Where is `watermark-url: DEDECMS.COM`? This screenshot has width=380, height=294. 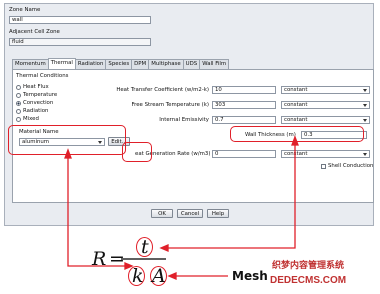 watermark-url: DEDECMS.COM is located at coordinates (308, 280).